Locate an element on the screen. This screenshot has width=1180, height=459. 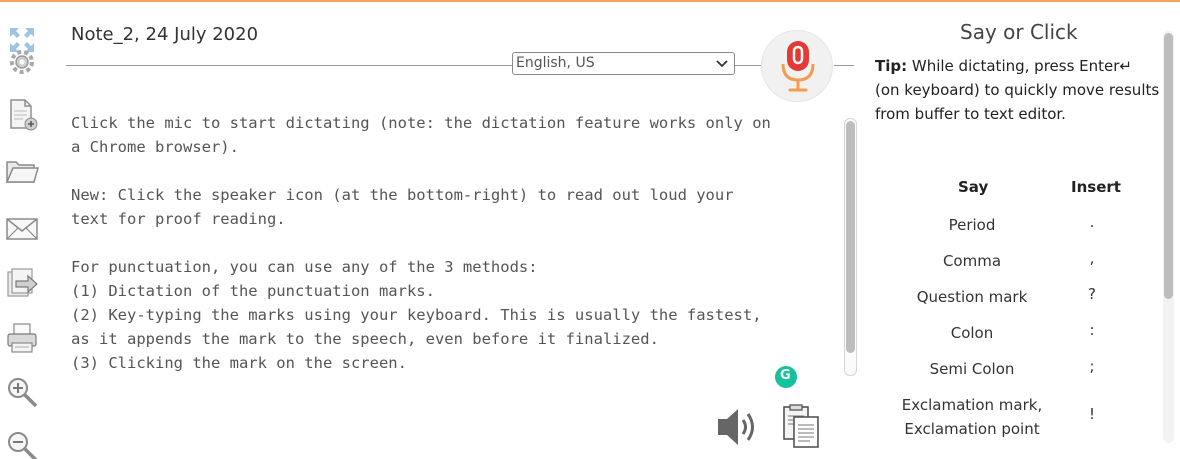
panel-title: Say or Click is located at coordinates (1019, 32).